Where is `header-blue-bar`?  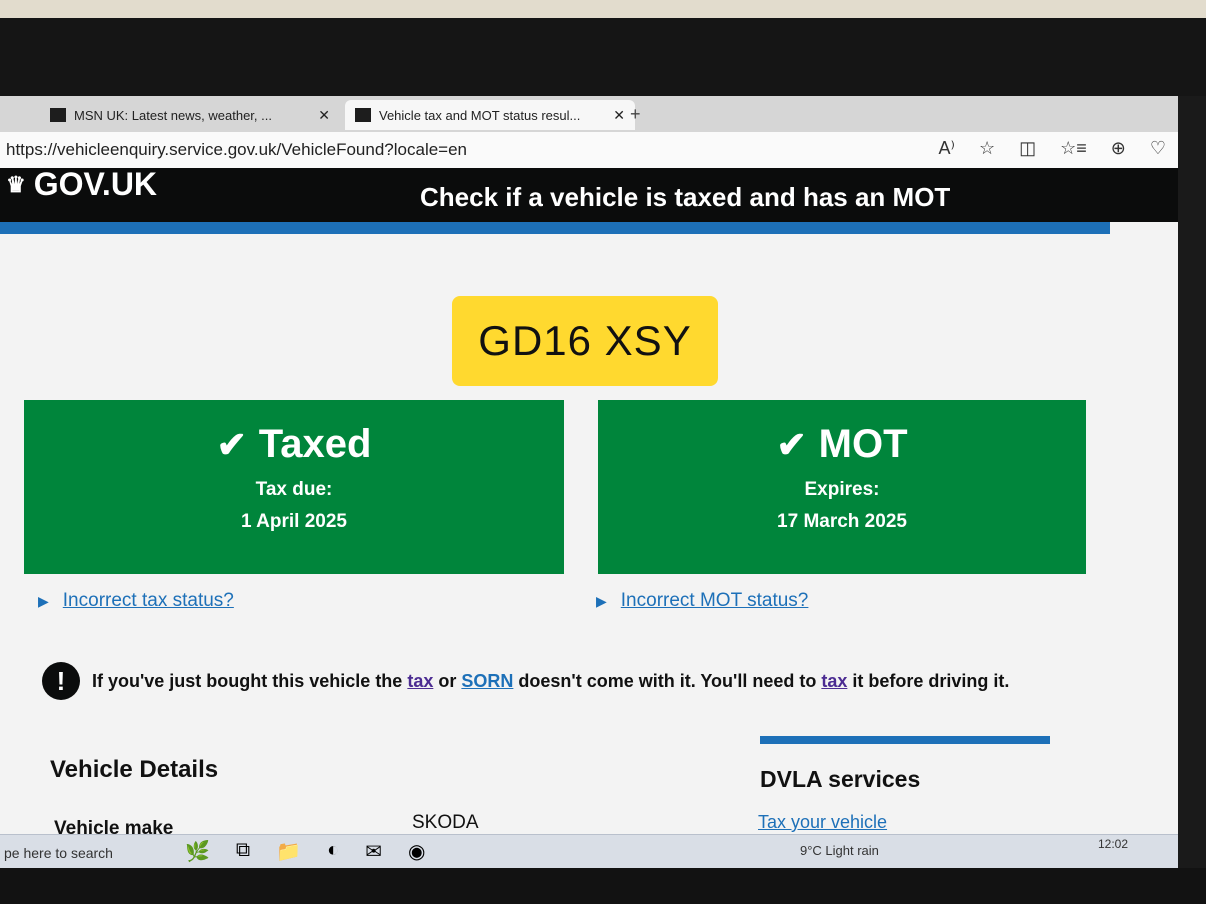
header-blue-bar is located at coordinates (555, 228).